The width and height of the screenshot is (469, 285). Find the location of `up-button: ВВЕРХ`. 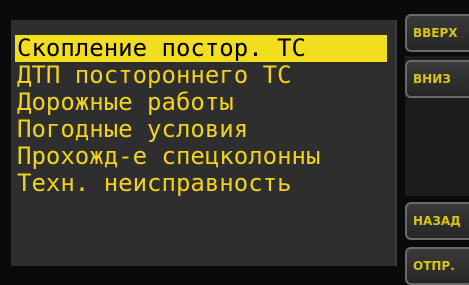

up-button: ВВЕРХ is located at coordinates (437, 33).